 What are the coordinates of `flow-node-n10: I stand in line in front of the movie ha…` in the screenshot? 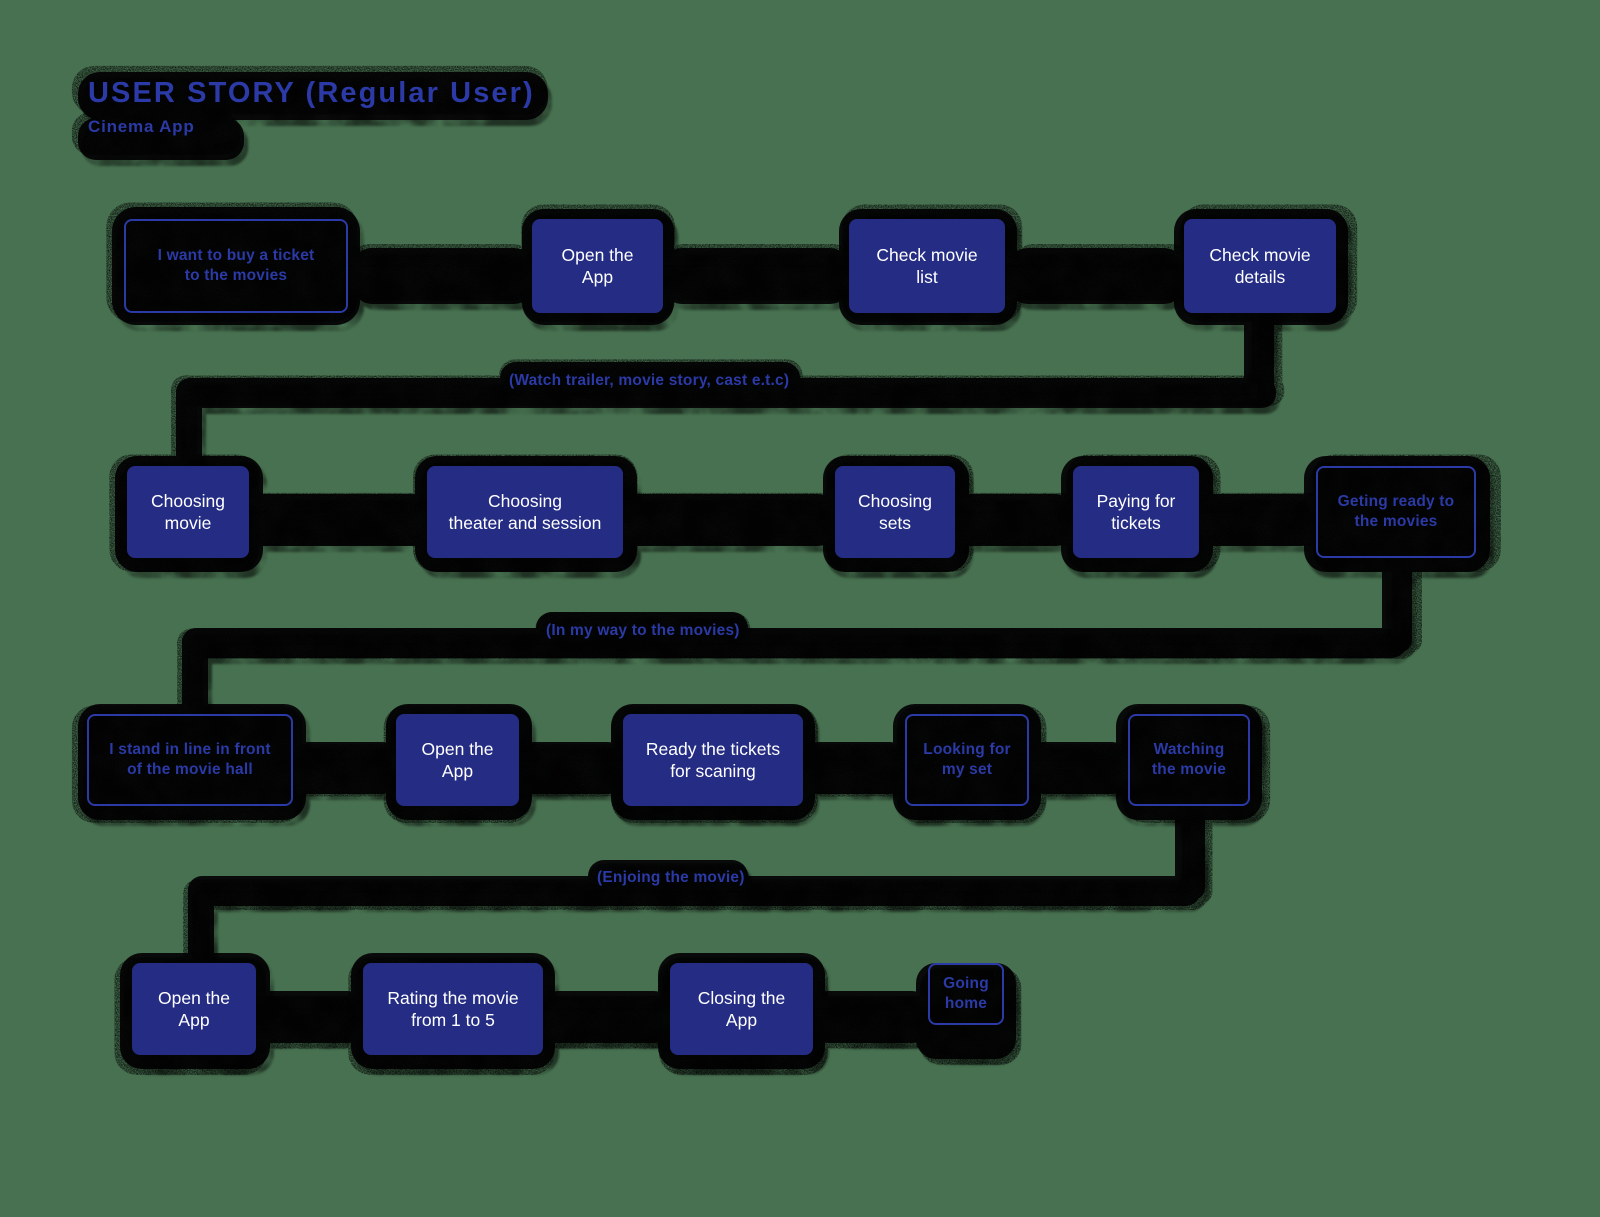 It's located at (190, 760).